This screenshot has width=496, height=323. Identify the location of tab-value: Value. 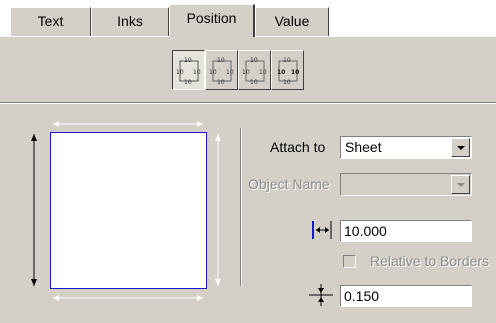
(292, 21).